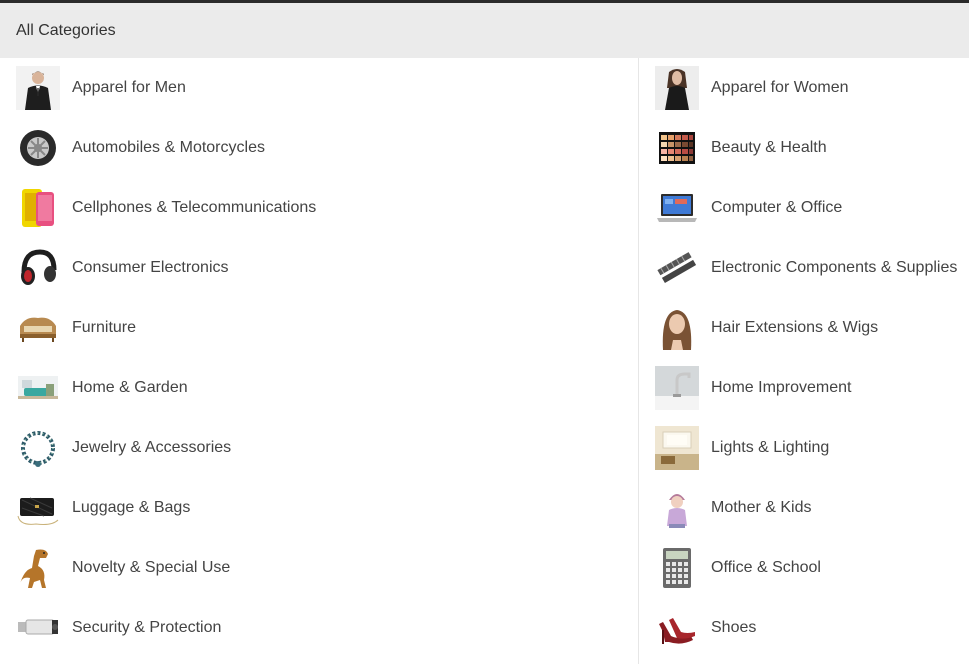 The image size is (969, 664). I want to click on necklace-icon, so click(38, 448).